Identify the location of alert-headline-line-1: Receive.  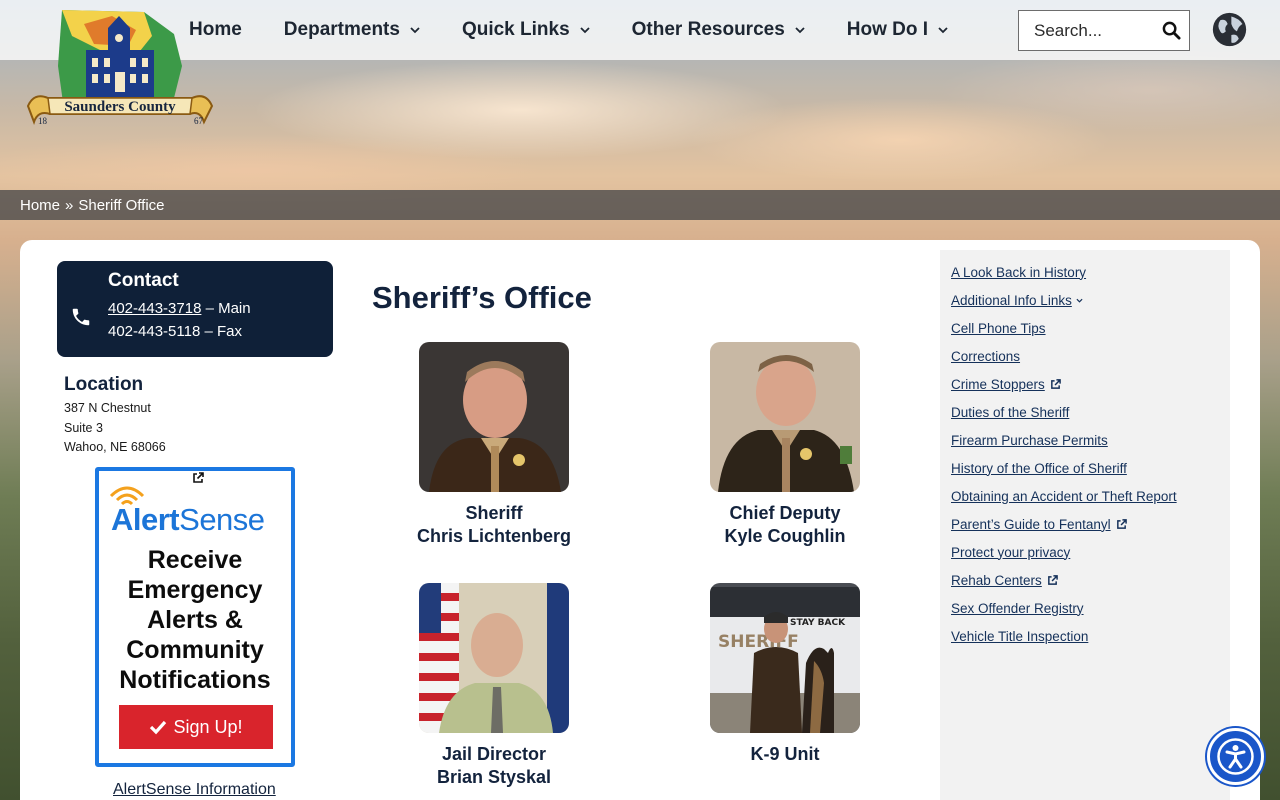
(195, 560).